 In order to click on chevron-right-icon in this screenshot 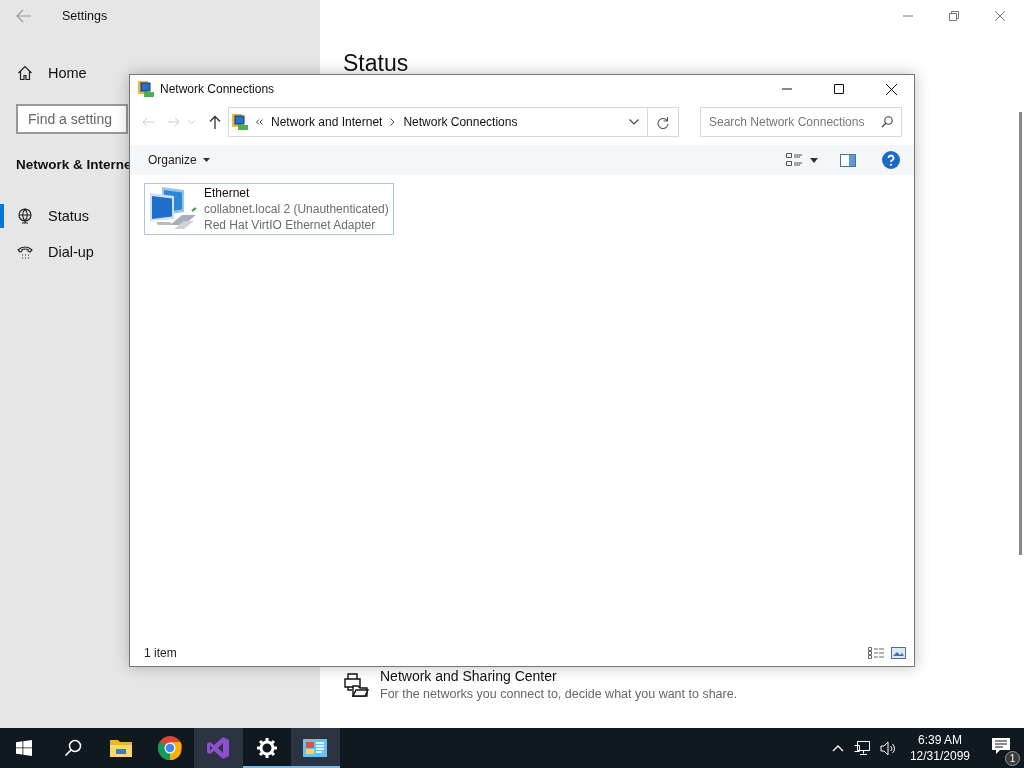, I will do `click(393, 122)`.